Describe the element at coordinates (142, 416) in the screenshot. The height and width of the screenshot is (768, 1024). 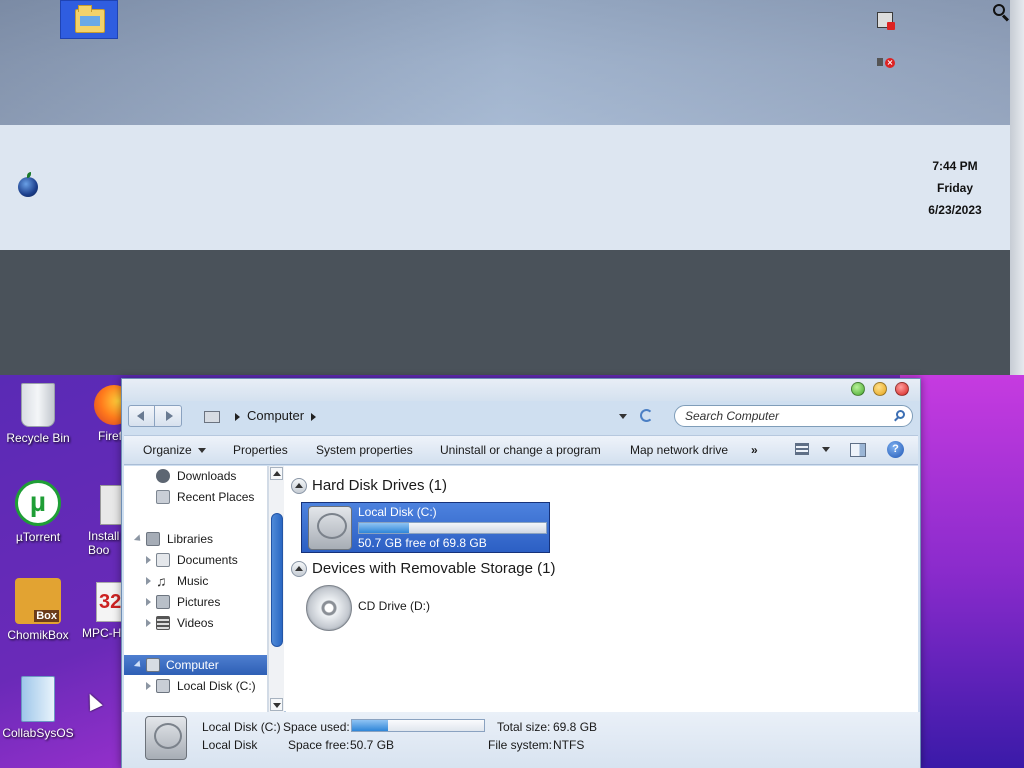
I see `back-button` at that location.